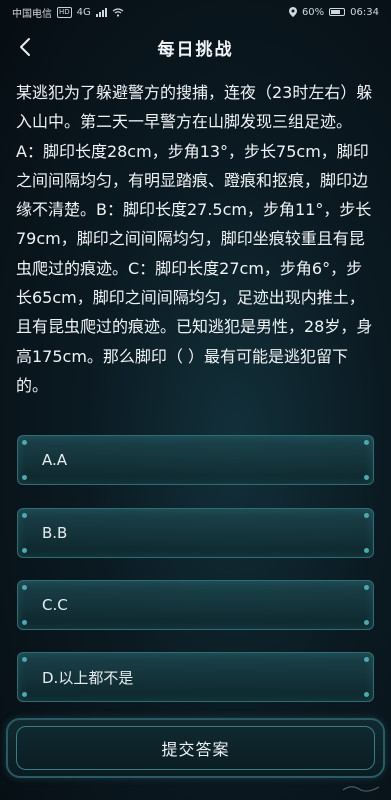 This screenshot has height=800, width=391. I want to click on signal-icon, so click(101, 12).